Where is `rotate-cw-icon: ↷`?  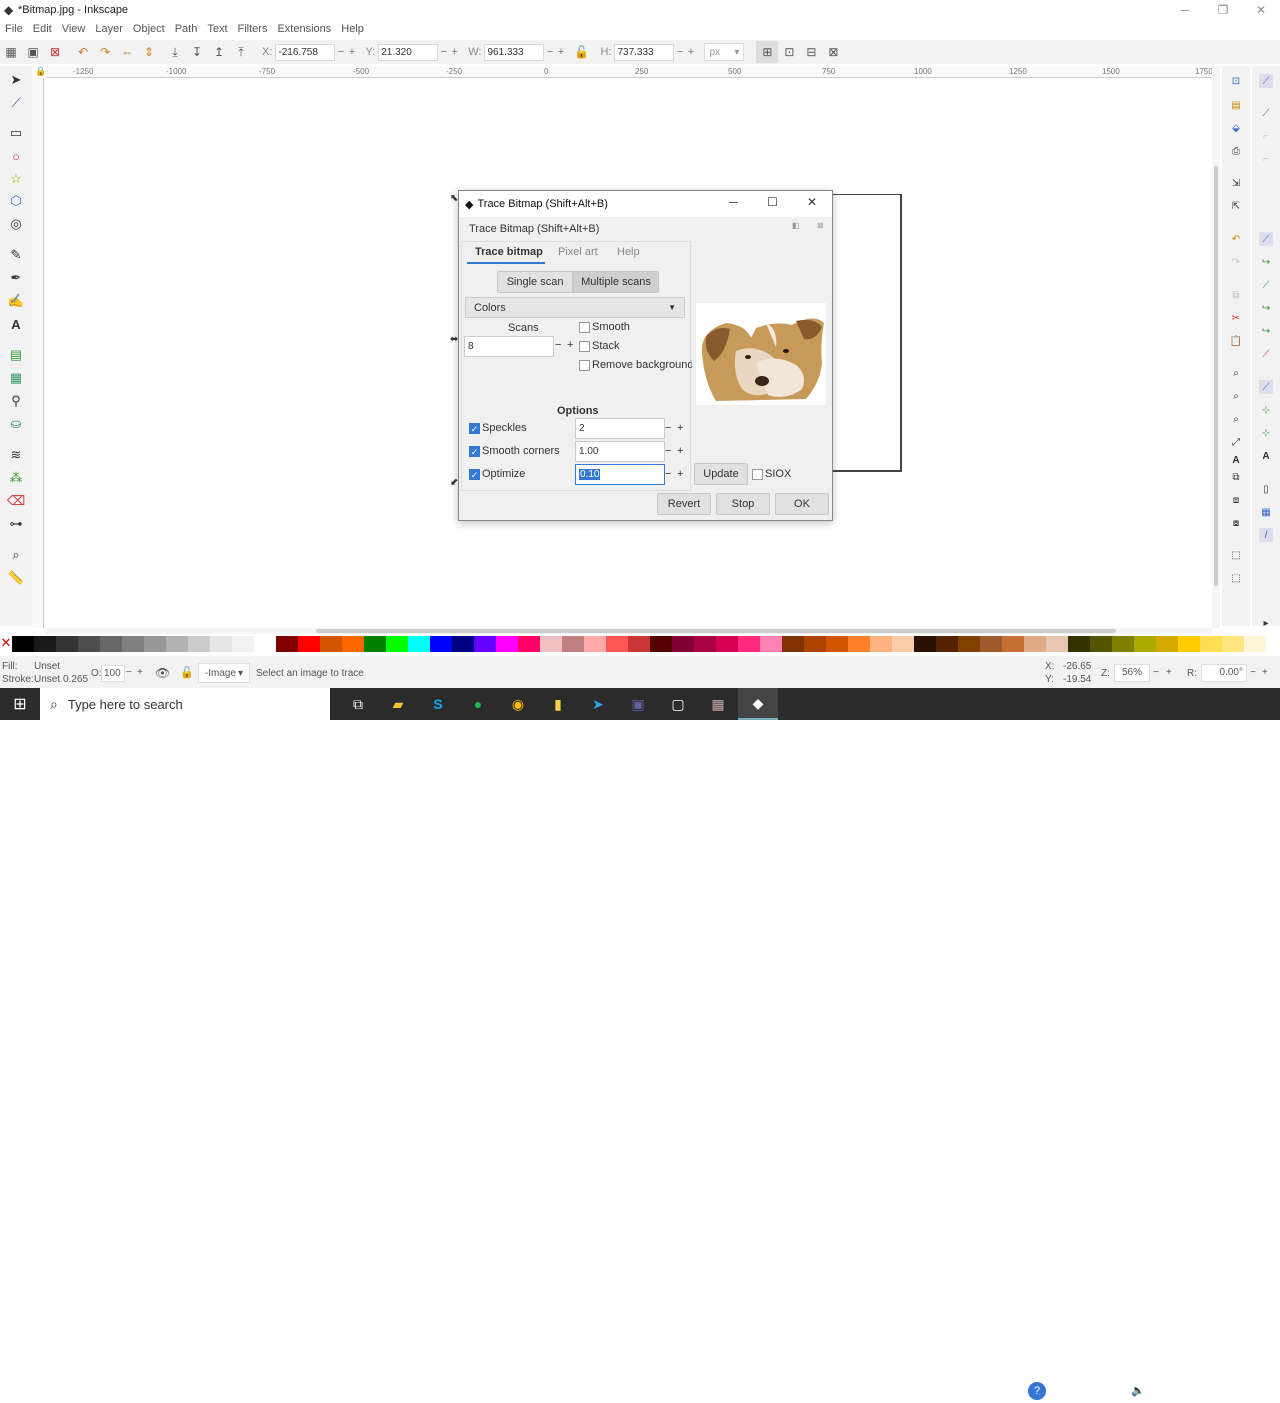
rotate-cw-icon: ↷ is located at coordinates (105, 52).